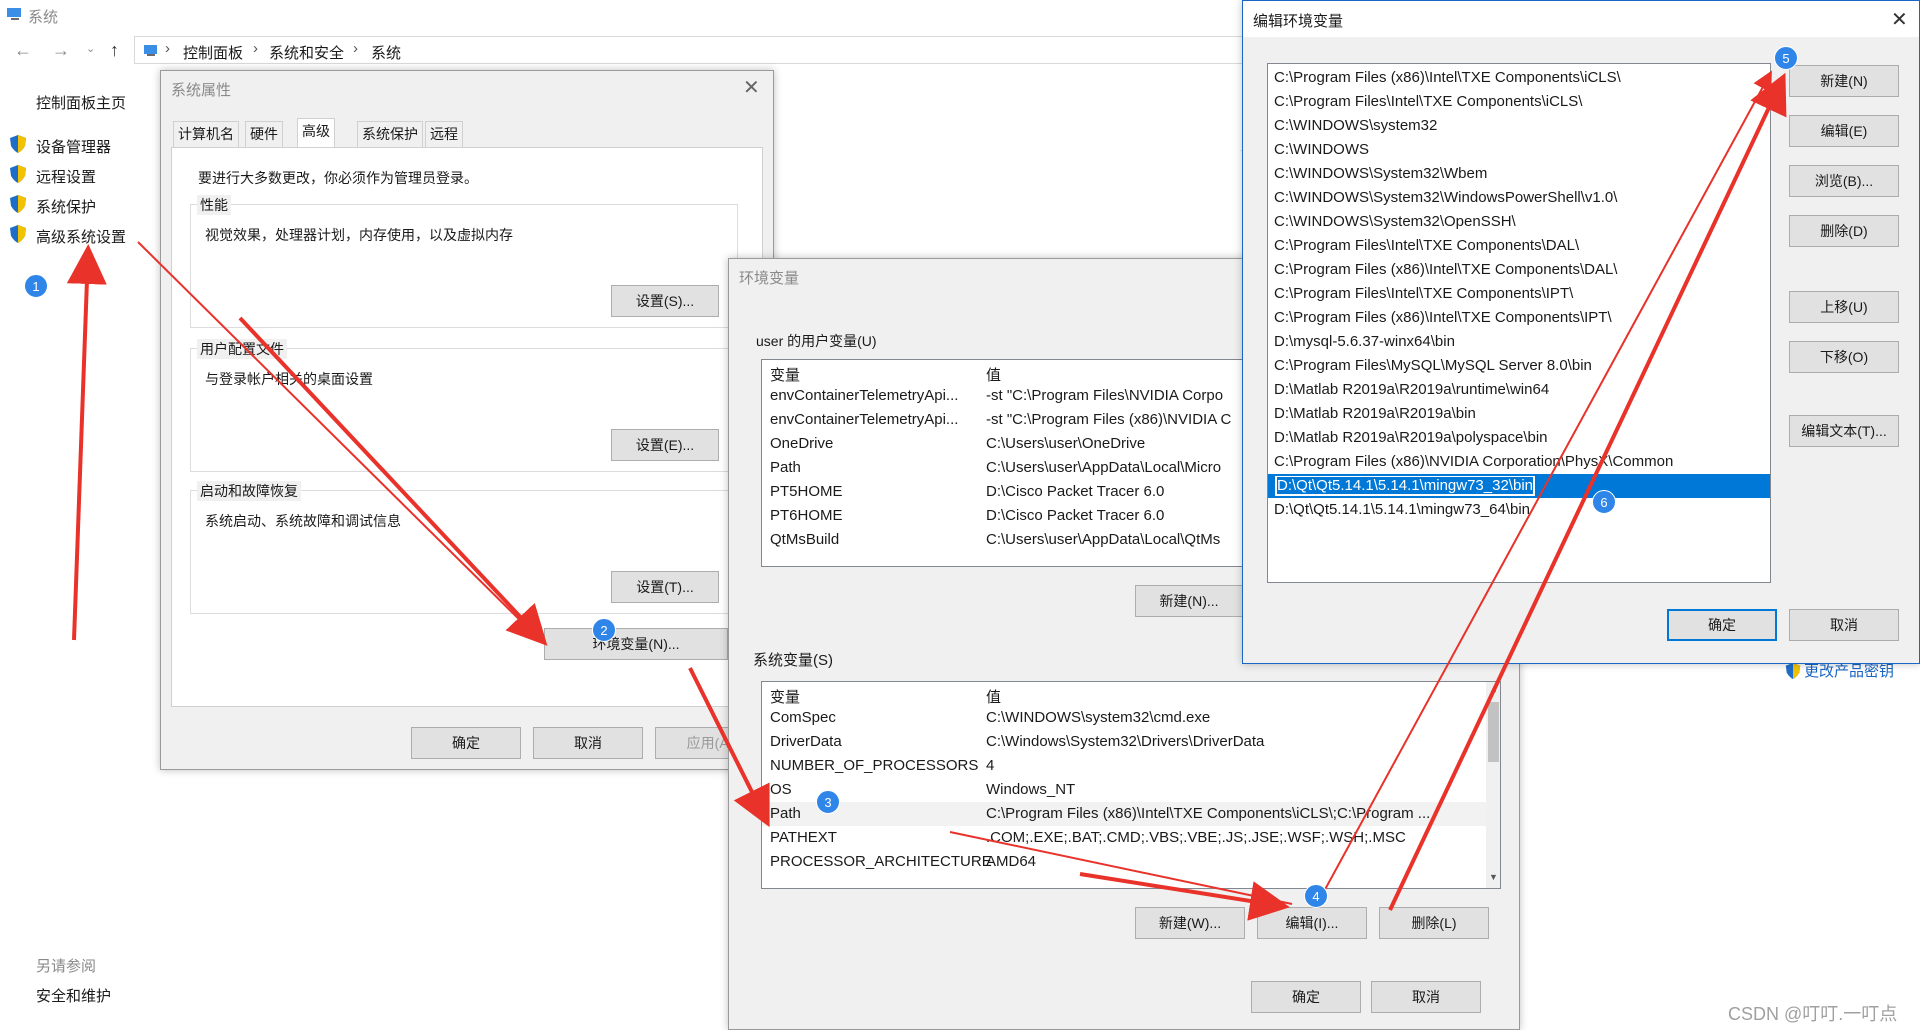 This screenshot has height=1030, width=1920. What do you see at coordinates (1813, 1014) in the screenshot?
I see `watermark: CSDN @叮叮.一叮点` at bounding box center [1813, 1014].